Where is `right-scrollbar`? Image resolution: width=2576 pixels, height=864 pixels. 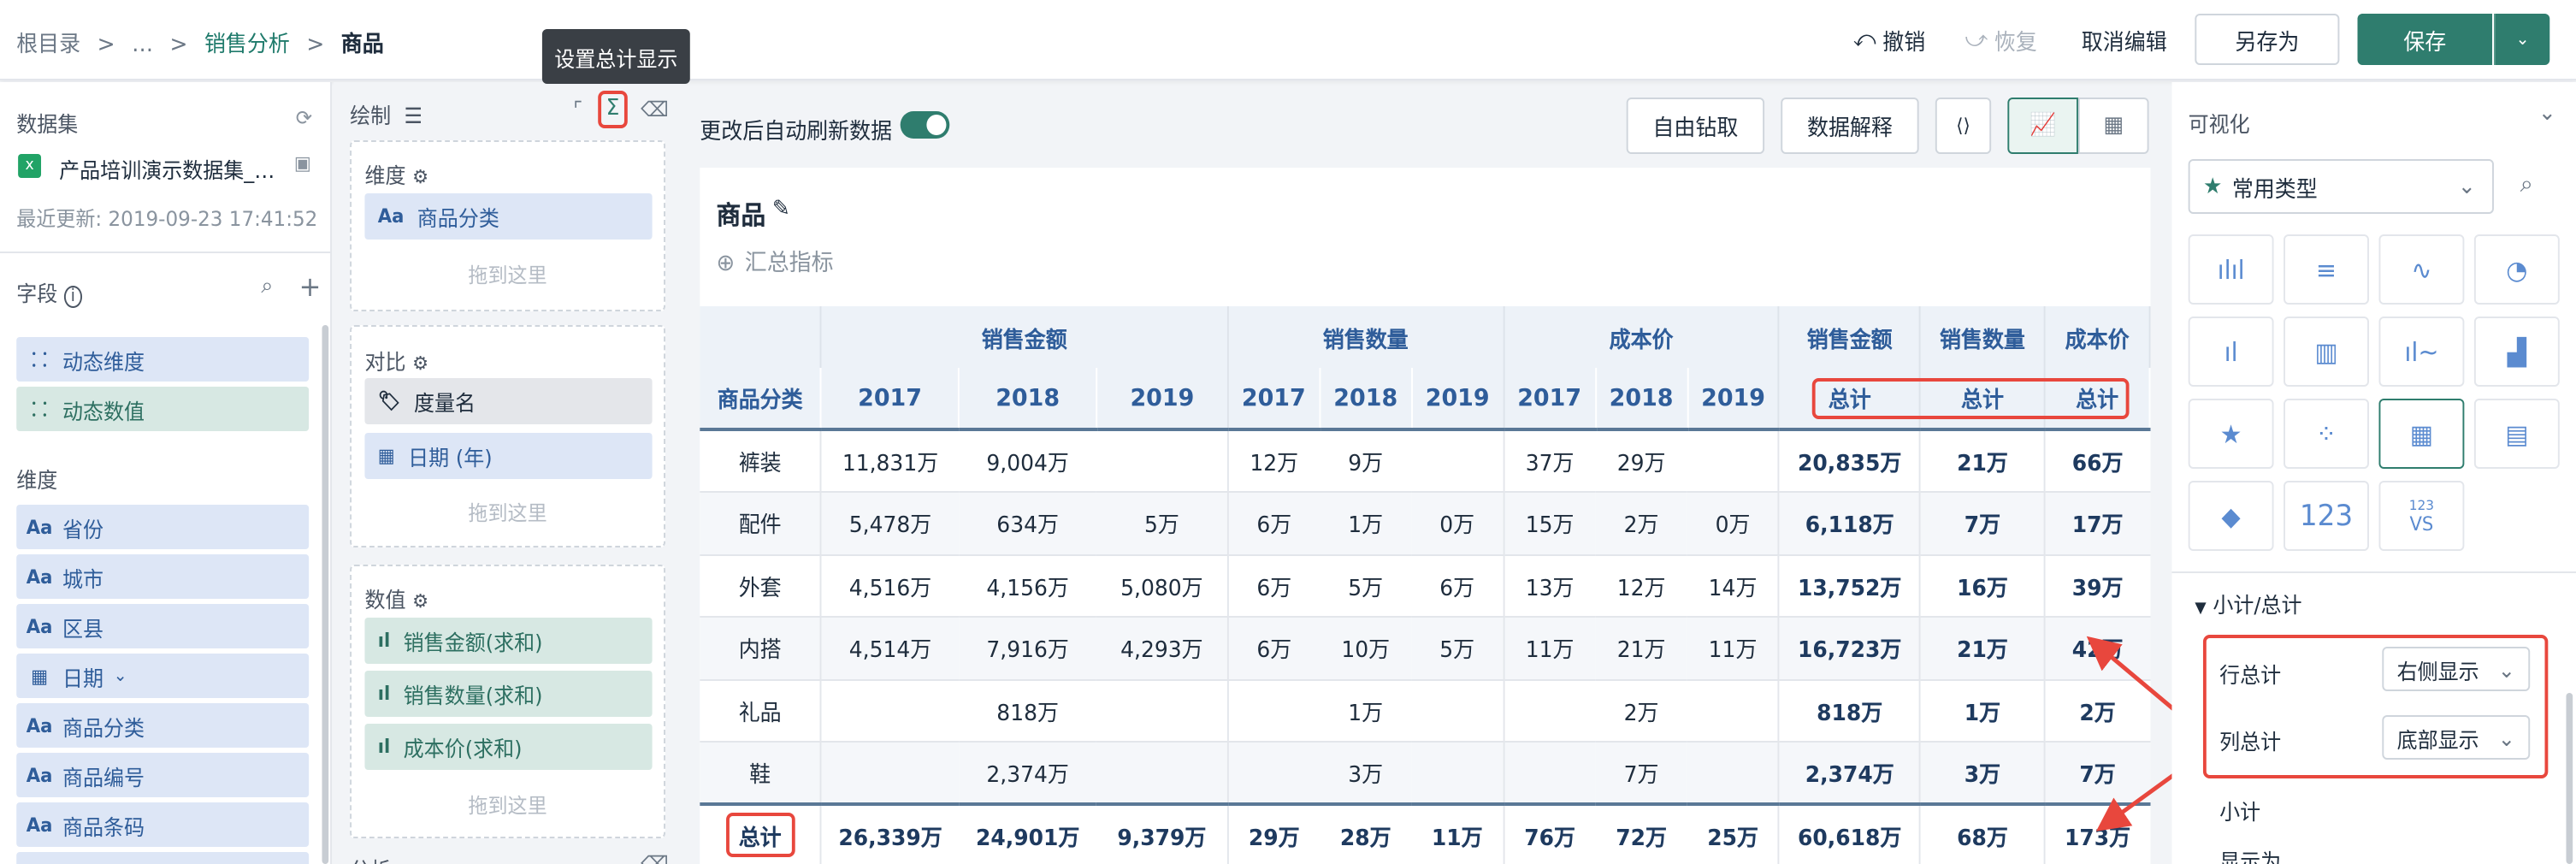
right-scrollbar is located at coordinates (2569, 778).